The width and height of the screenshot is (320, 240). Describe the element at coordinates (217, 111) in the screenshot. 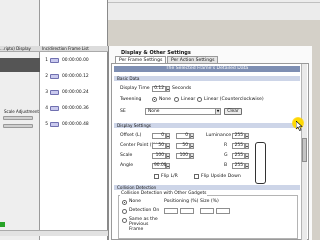

I see `dropdown-arrow-icon: ▼` at that location.